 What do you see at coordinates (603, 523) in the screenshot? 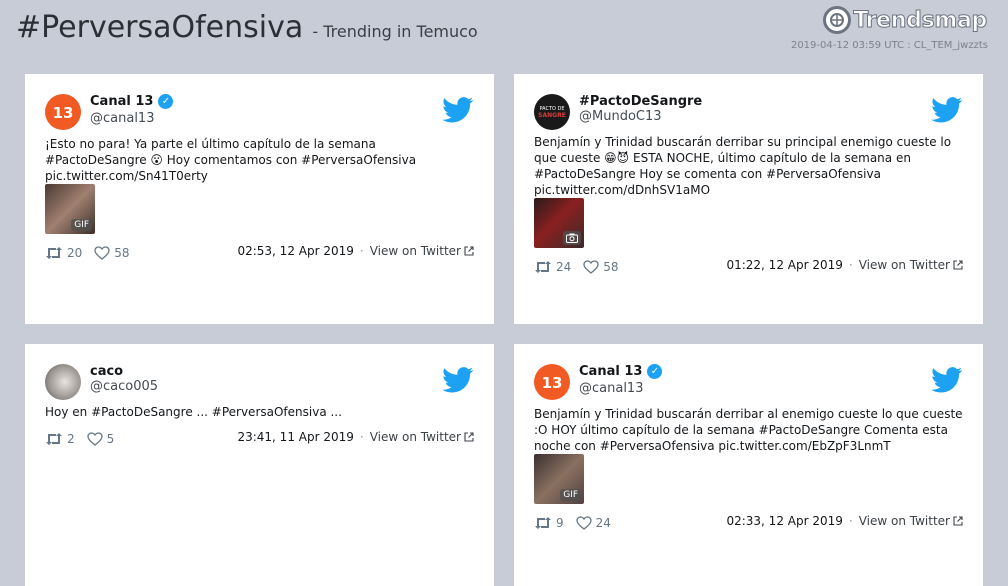
I see `like-count: 24` at bounding box center [603, 523].